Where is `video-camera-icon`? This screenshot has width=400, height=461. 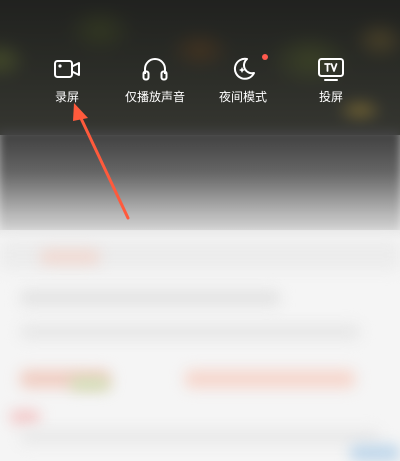 video-camera-icon is located at coordinates (67, 69).